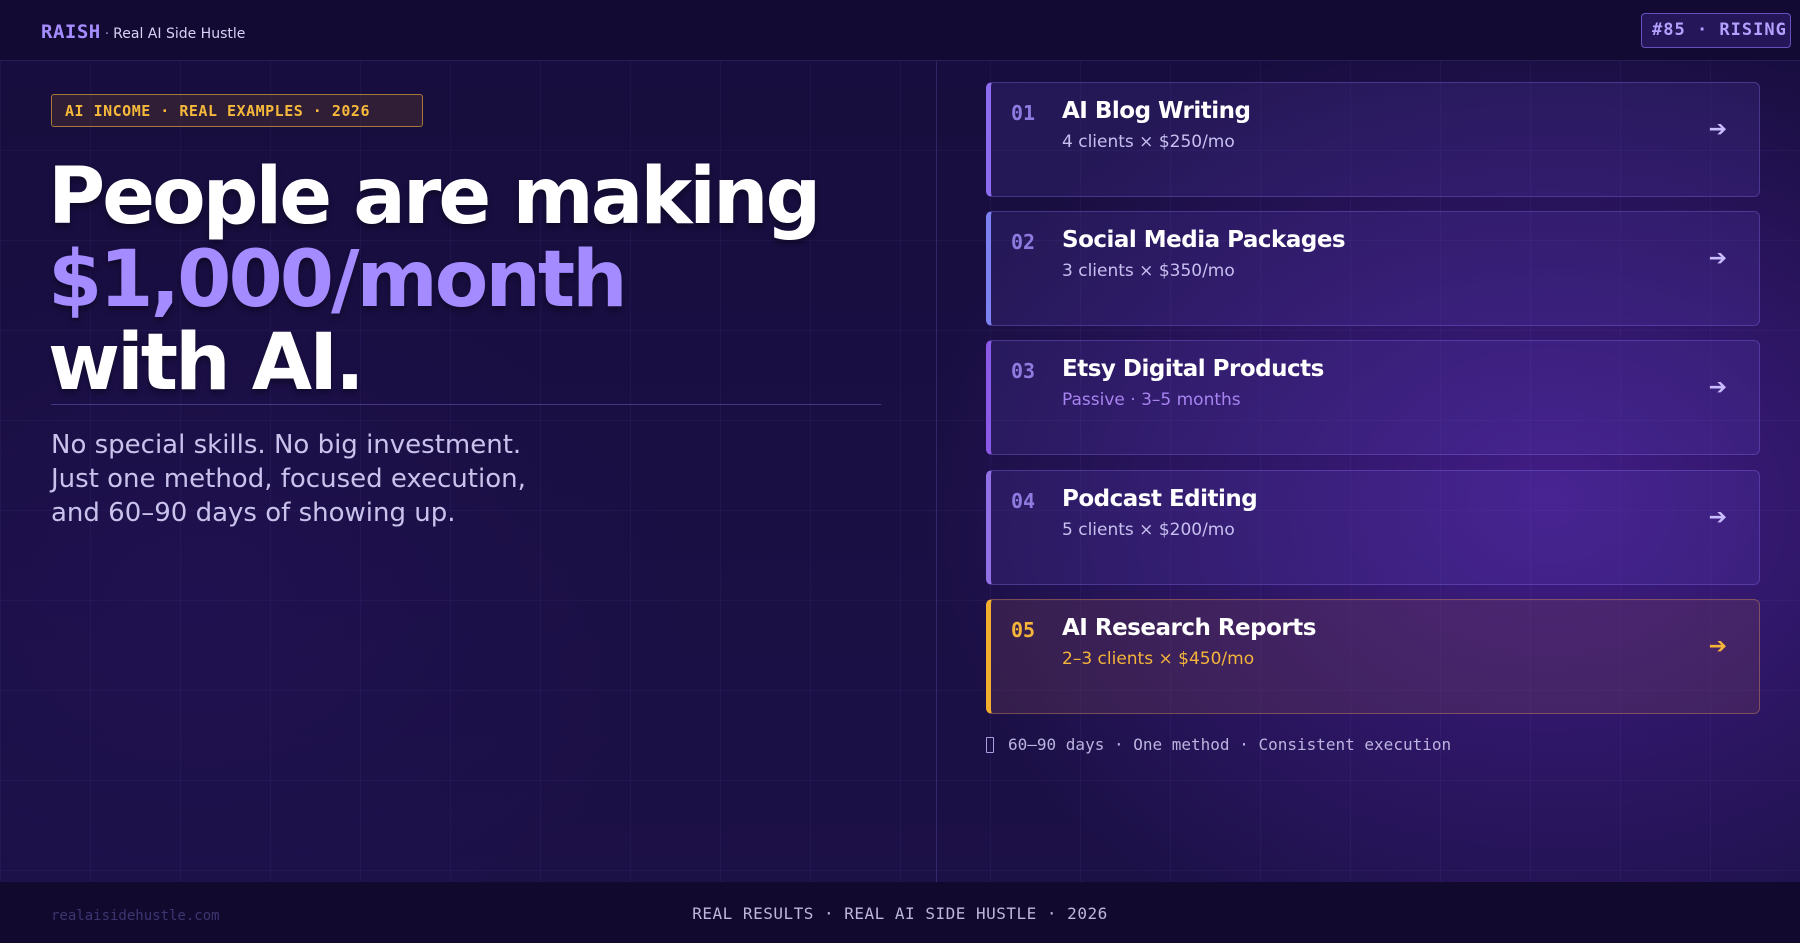  Describe the element at coordinates (1156, 111) in the screenshot. I see `method-title: AI Blog Writing` at that location.